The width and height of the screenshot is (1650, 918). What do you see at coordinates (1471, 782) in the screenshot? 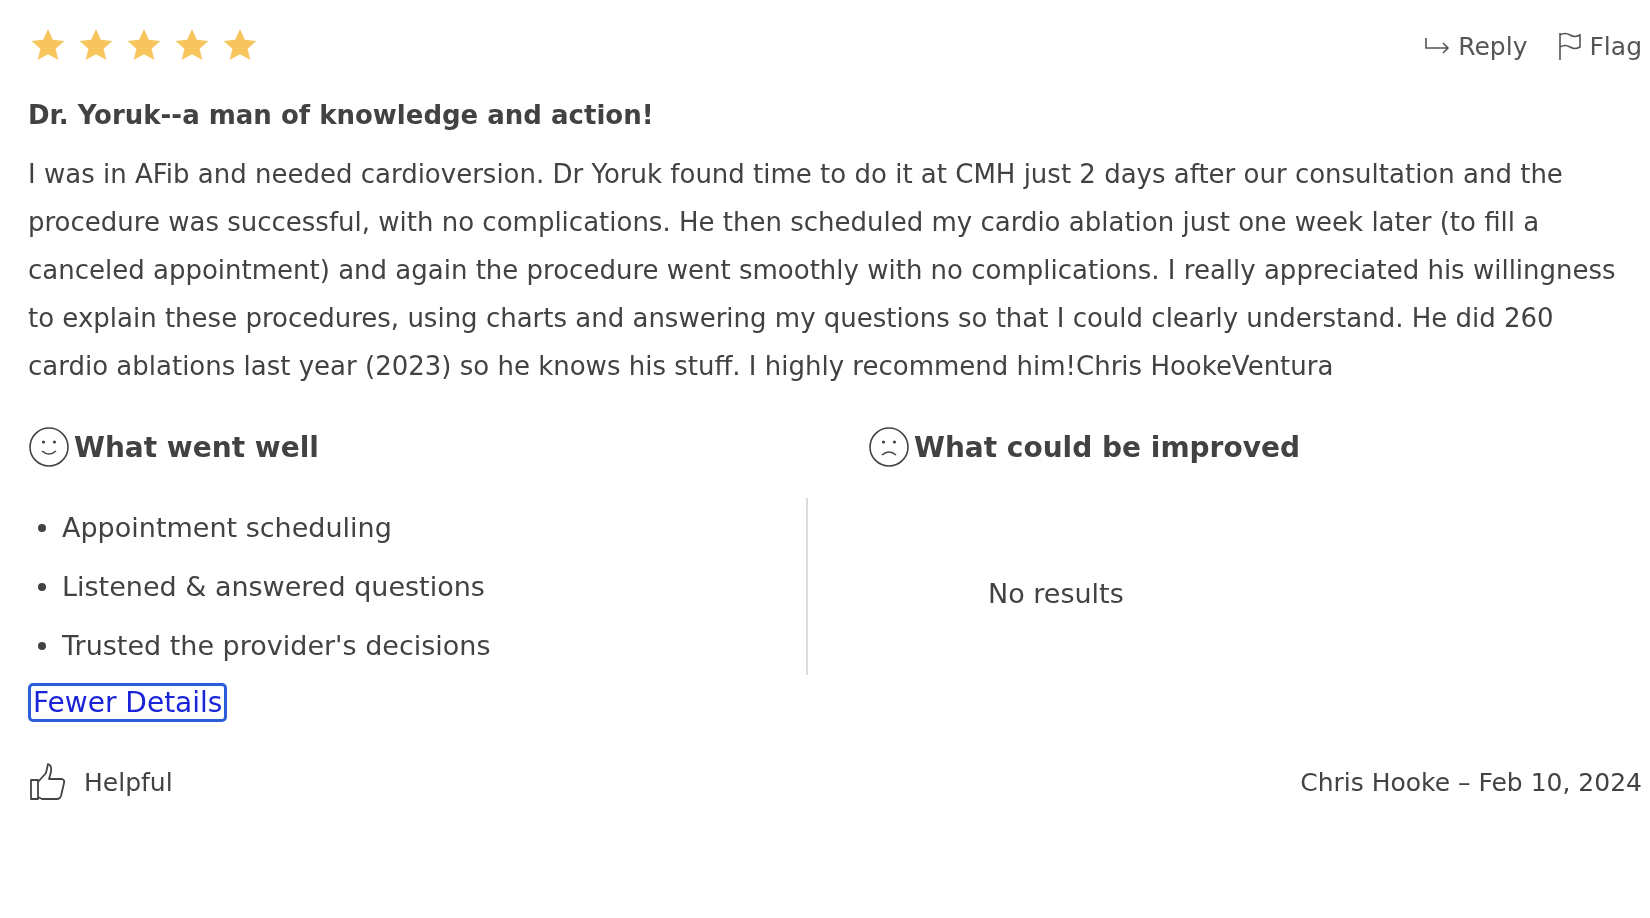
I see `author-date: Chris Hooke – Feb 10, 2024` at bounding box center [1471, 782].